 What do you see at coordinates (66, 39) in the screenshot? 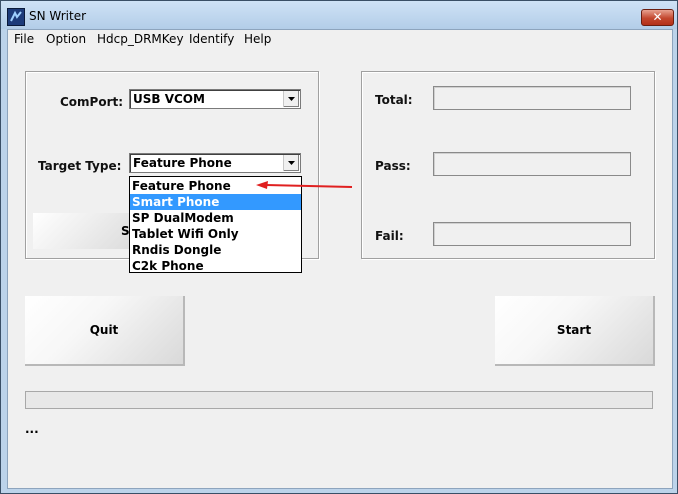
I see `menu-option: Option` at bounding box center [66, 39].